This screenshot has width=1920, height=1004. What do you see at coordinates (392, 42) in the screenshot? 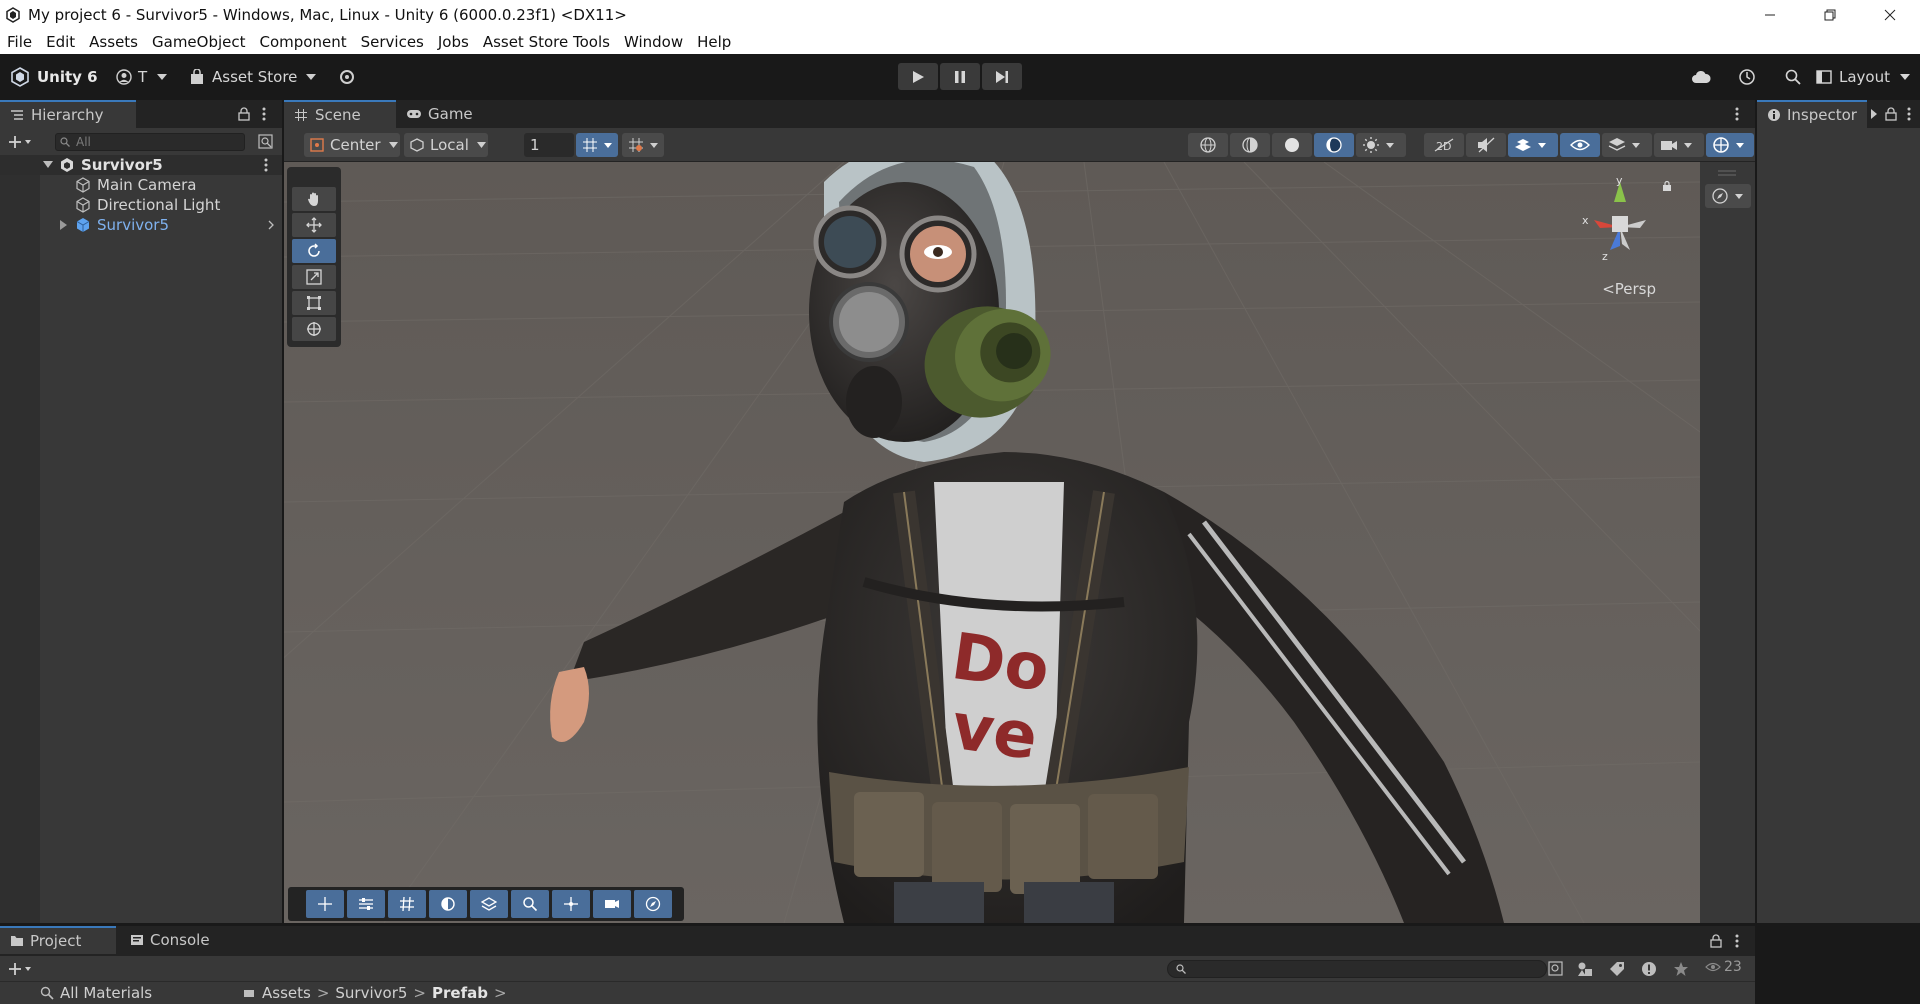
I see `menu-services: Services` at bounding box center [392, 42].